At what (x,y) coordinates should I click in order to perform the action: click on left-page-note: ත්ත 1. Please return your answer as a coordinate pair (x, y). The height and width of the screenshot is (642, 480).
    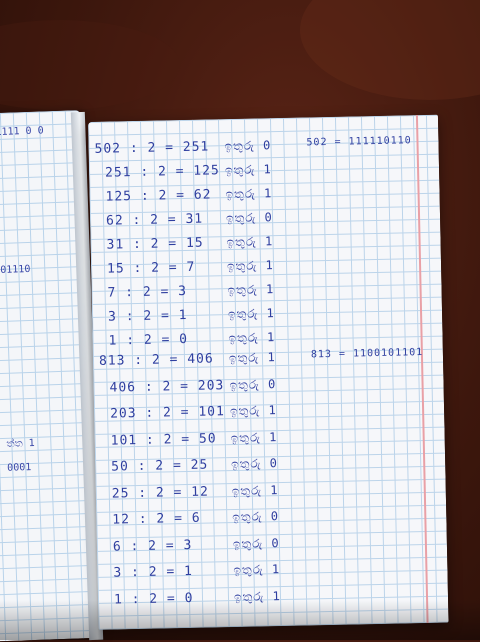
    Looking at the image, I should click on (20, 443).